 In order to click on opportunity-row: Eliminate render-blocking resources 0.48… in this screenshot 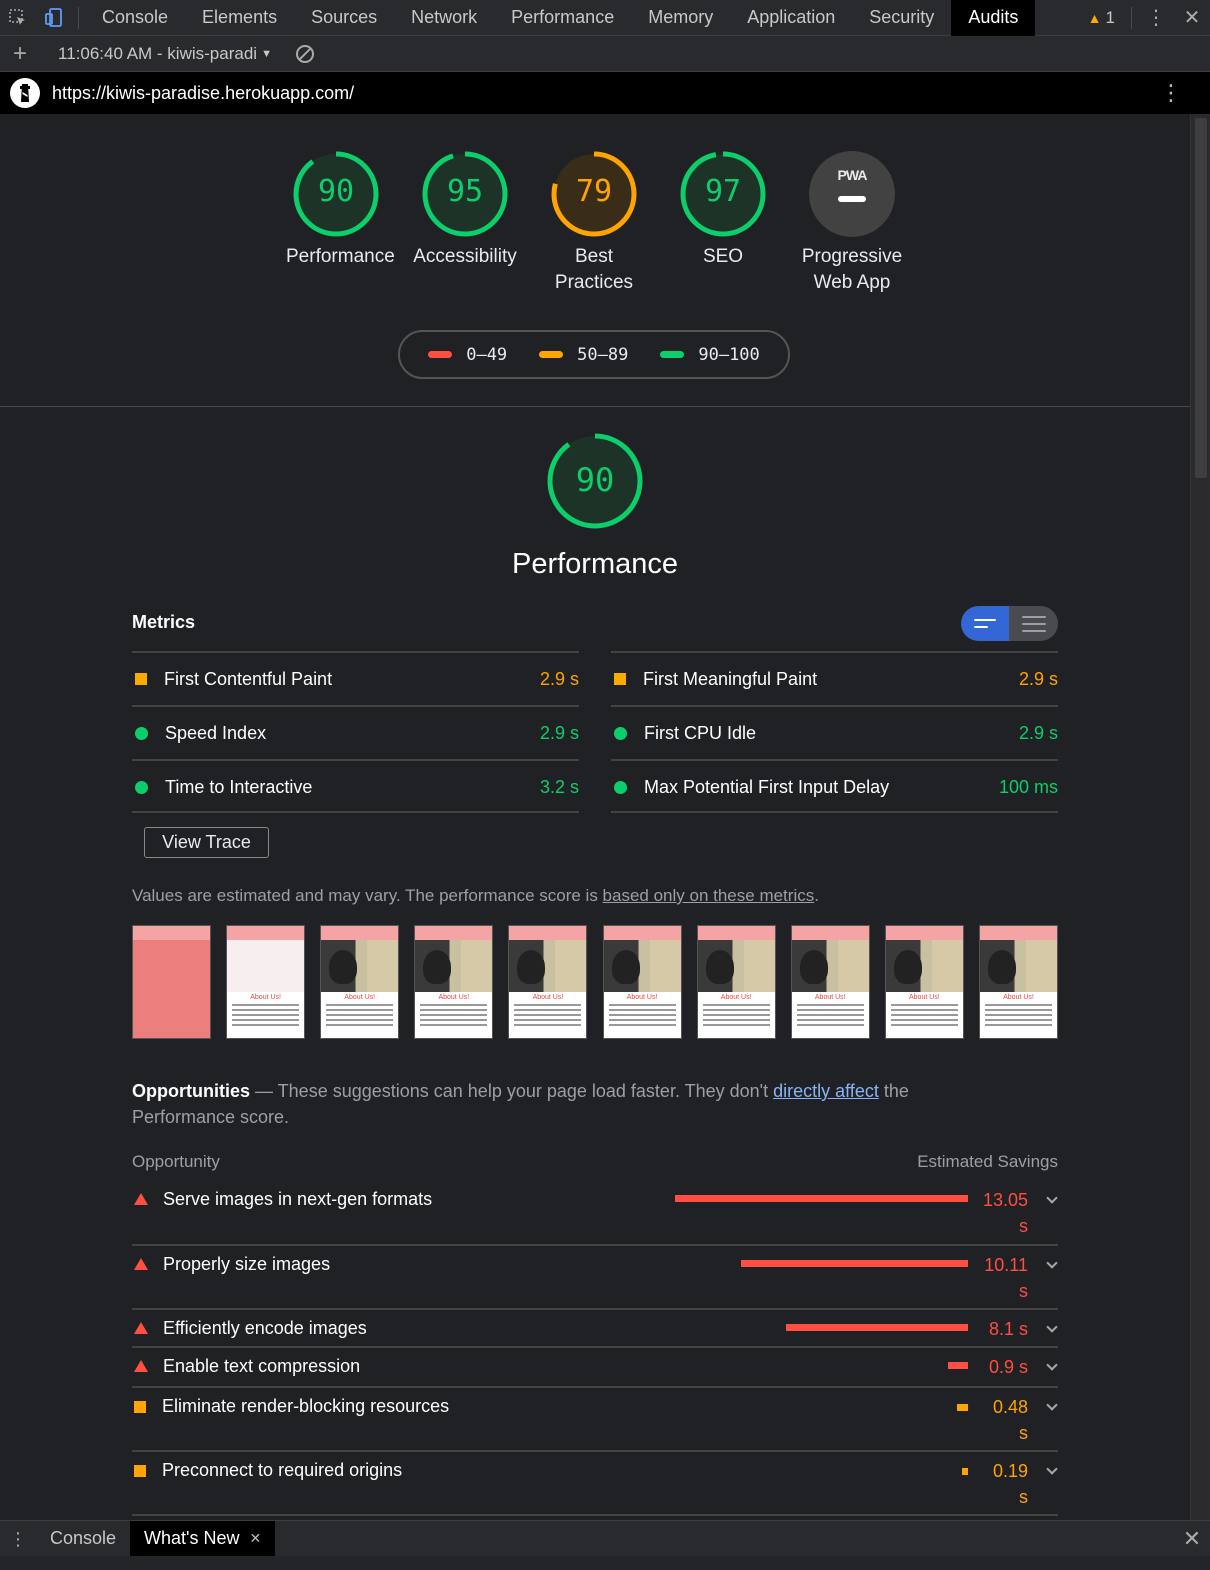, I will do `click(595, 1420)`.